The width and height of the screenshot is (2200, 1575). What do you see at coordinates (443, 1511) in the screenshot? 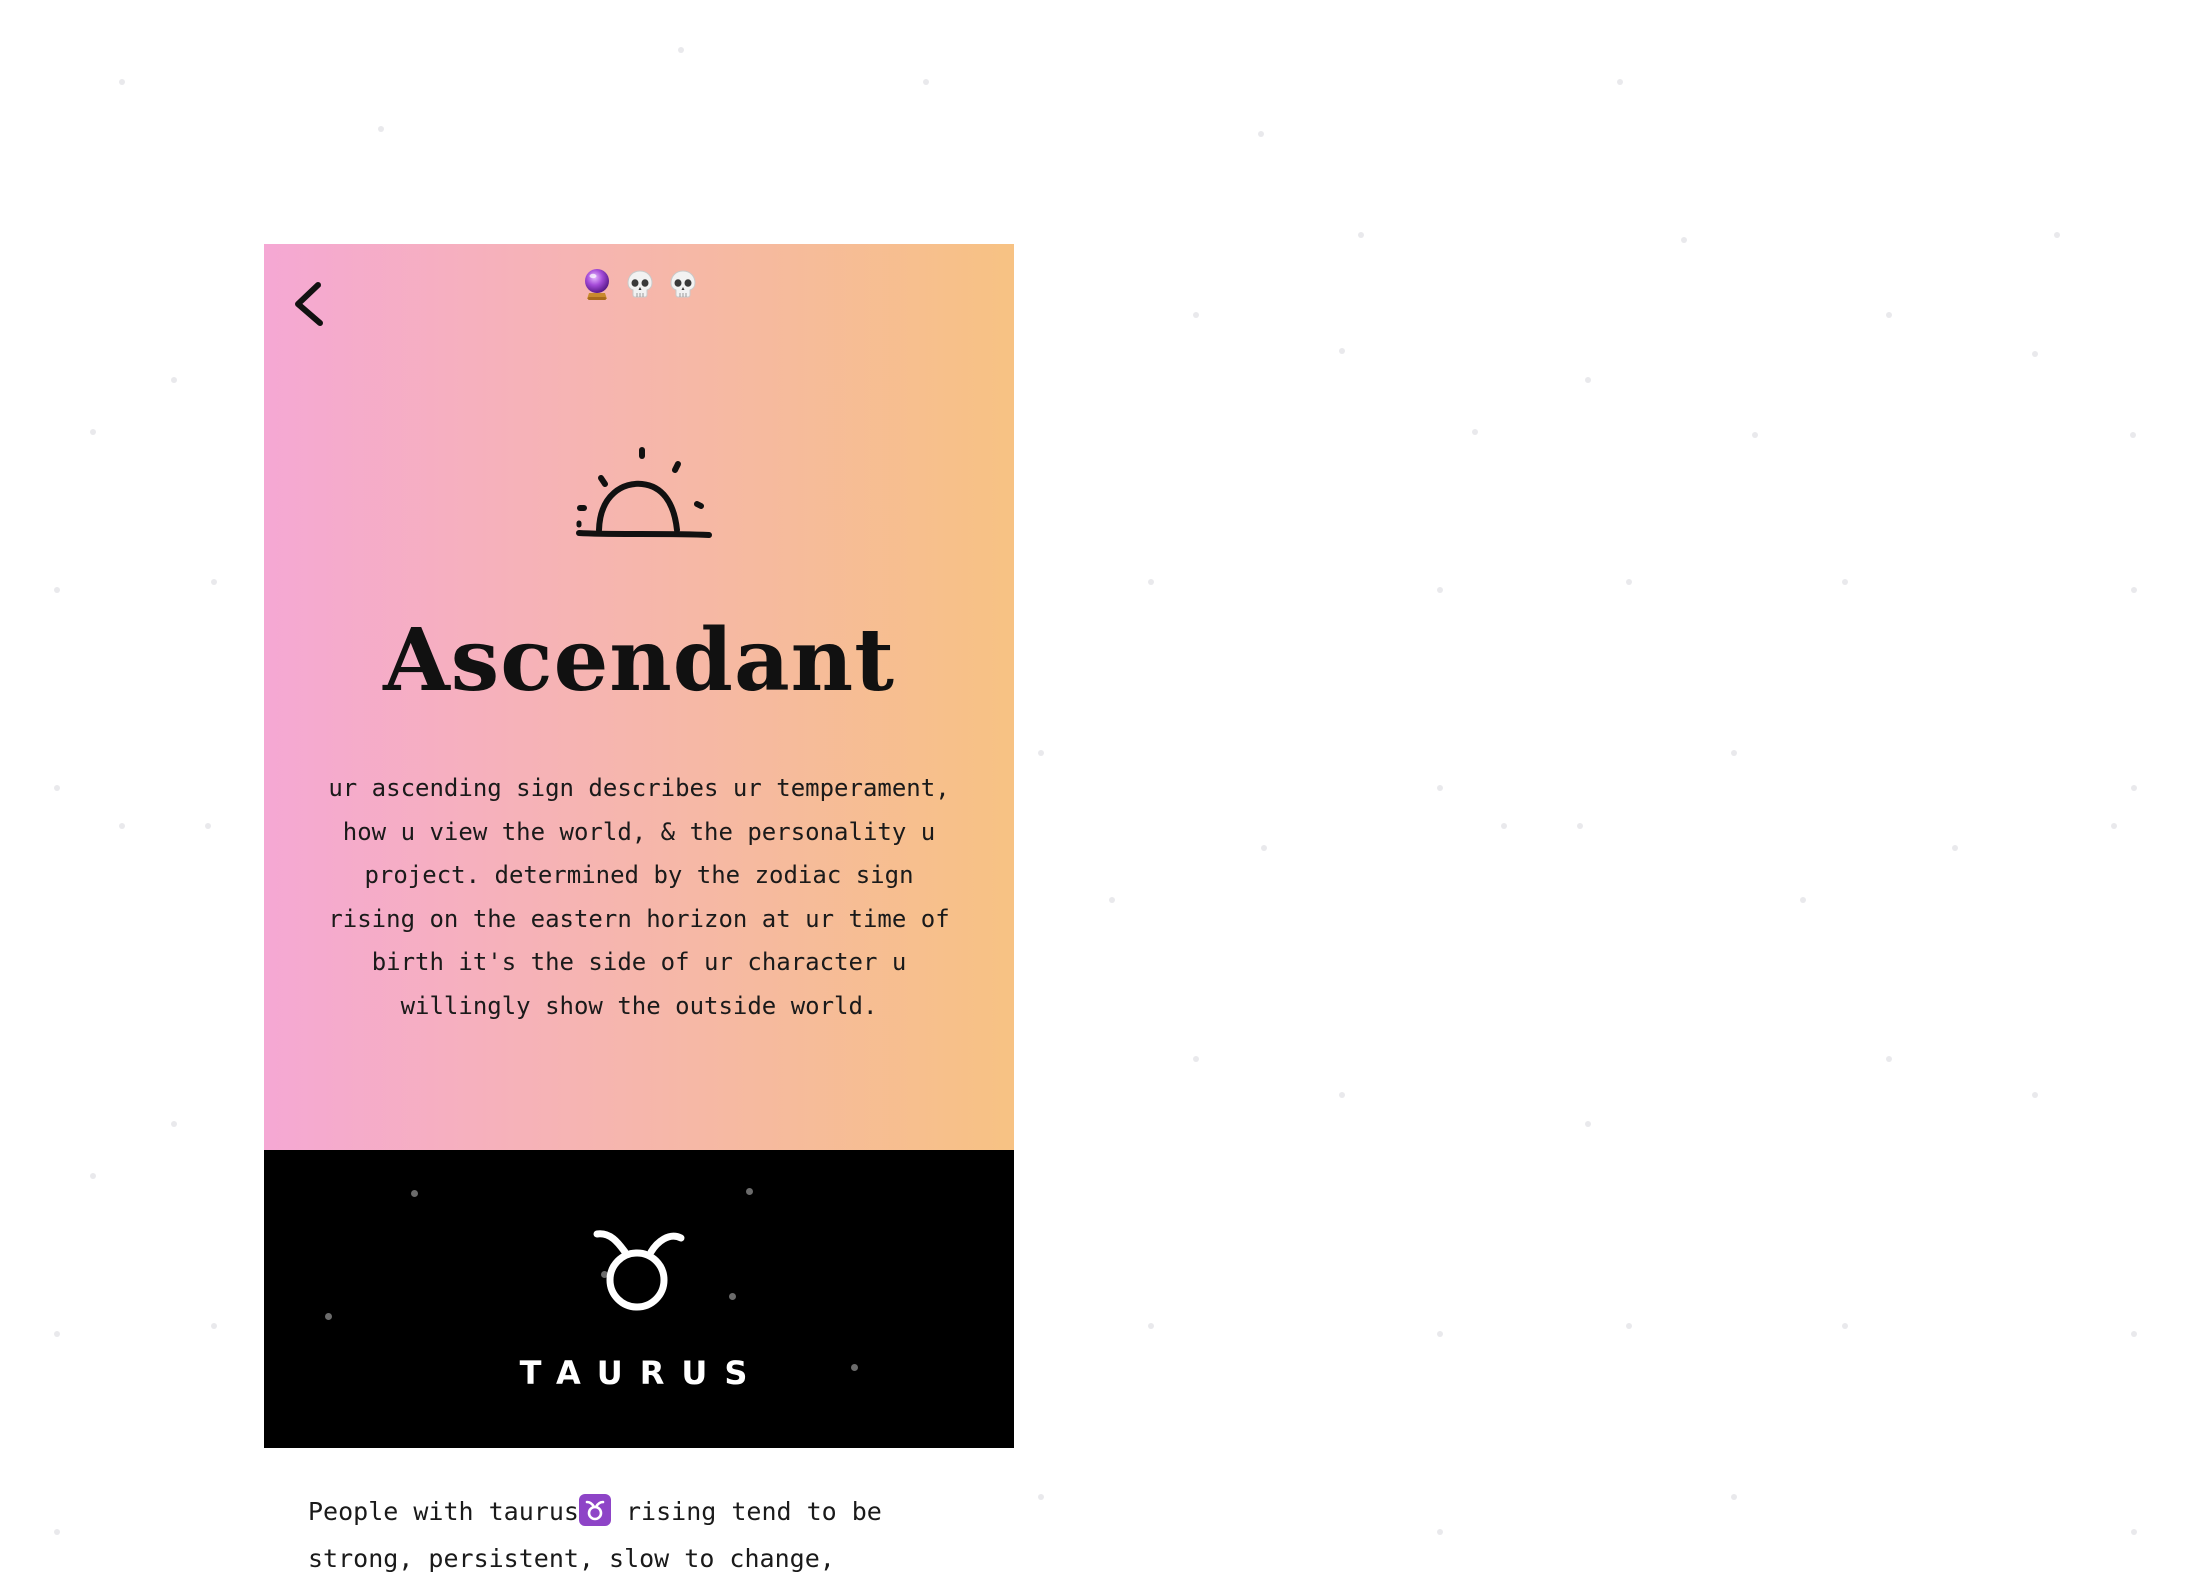
I see `rising-intro: People with taurus` at bounding box center [443, 1511].